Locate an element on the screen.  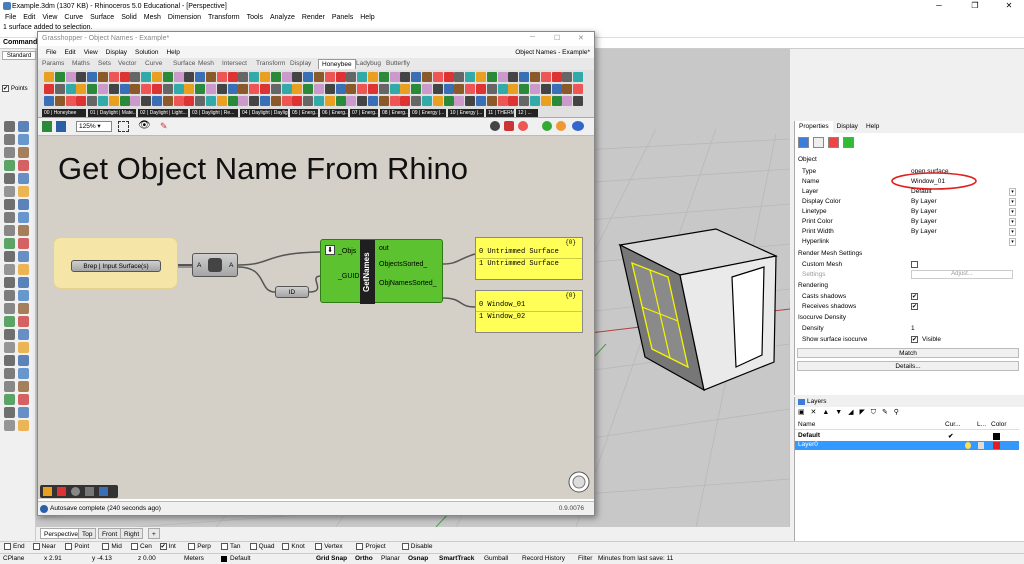
menu-item-render: Render is located at coordinates (313, 17).